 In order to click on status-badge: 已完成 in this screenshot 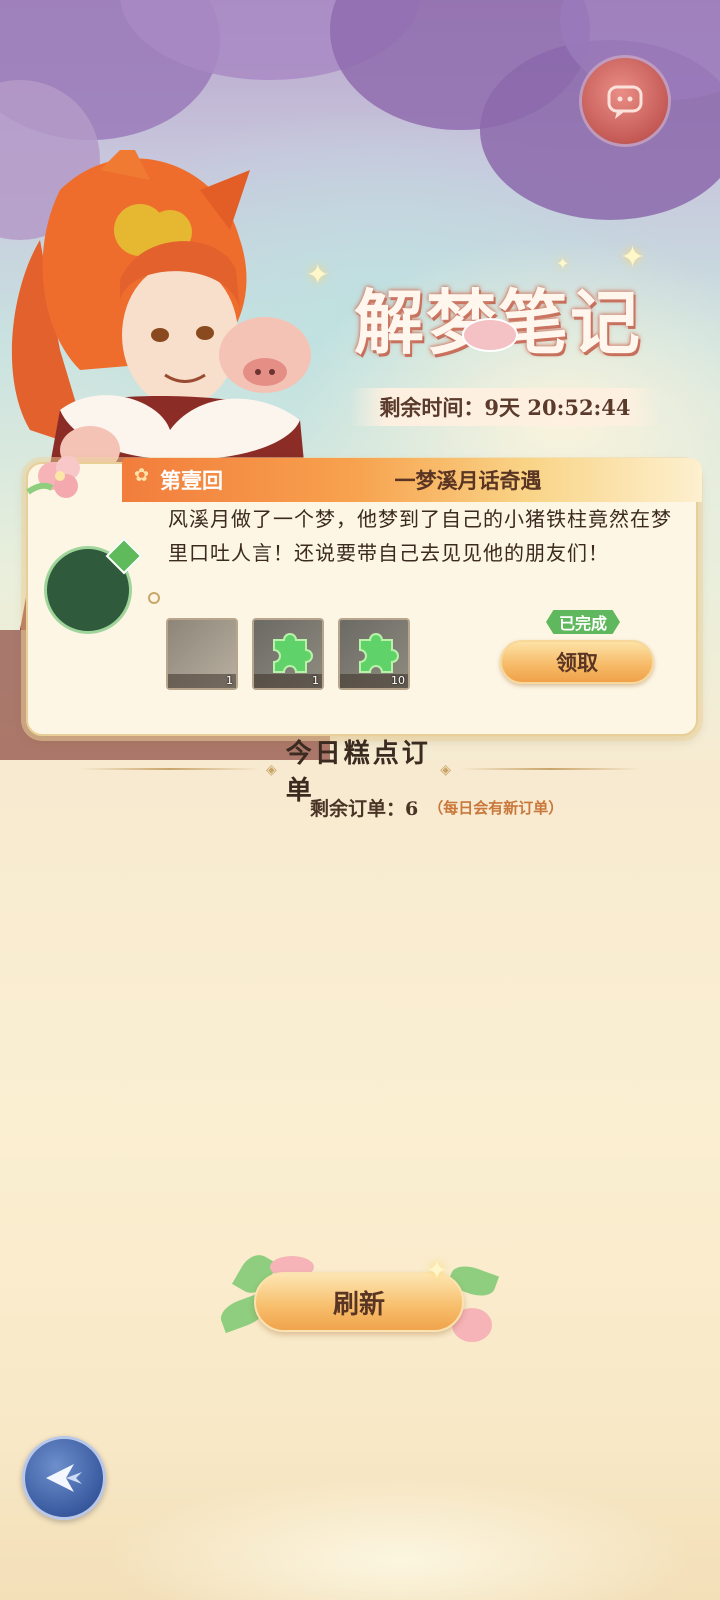, I will do `click(583, 622)`.